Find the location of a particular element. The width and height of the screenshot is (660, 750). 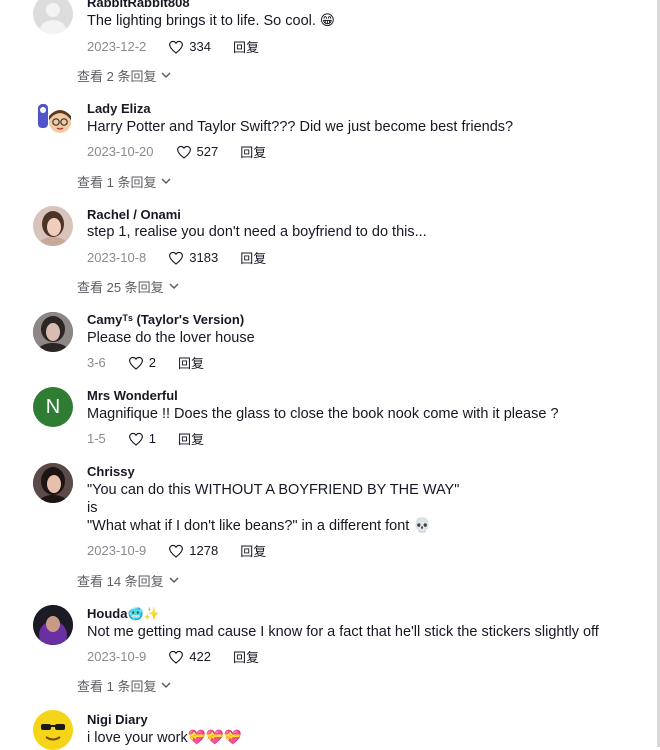

view-replies-label: 查看 25 条回复 is located at coordinates (120, 287).